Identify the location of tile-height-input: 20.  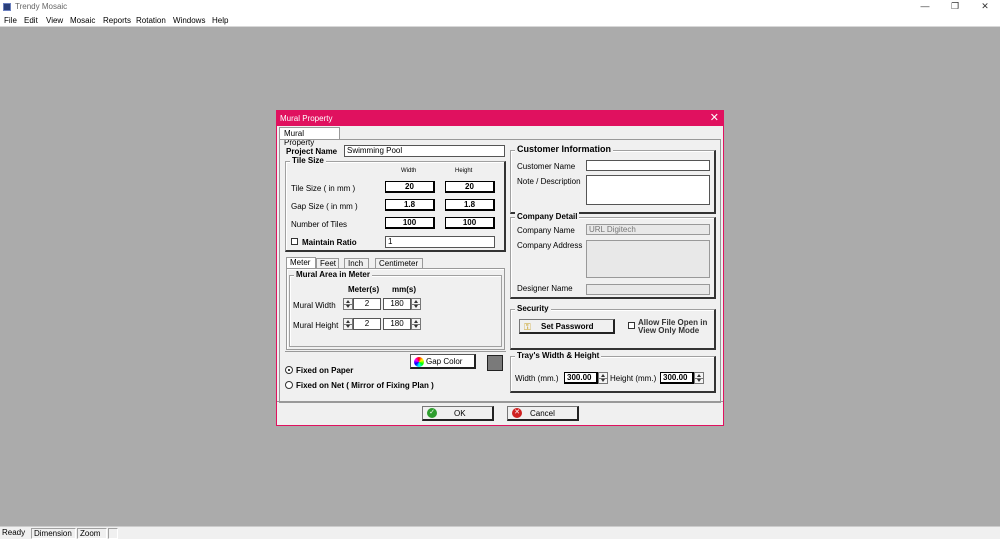
(470, 187).